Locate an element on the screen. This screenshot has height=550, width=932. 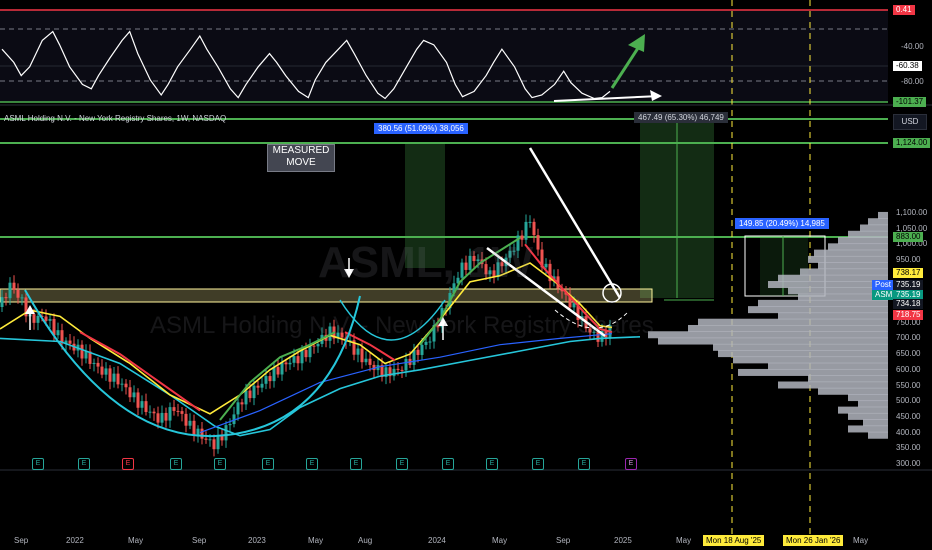
price-highlight-label: 738.17 is located at coordinates (908, 273).